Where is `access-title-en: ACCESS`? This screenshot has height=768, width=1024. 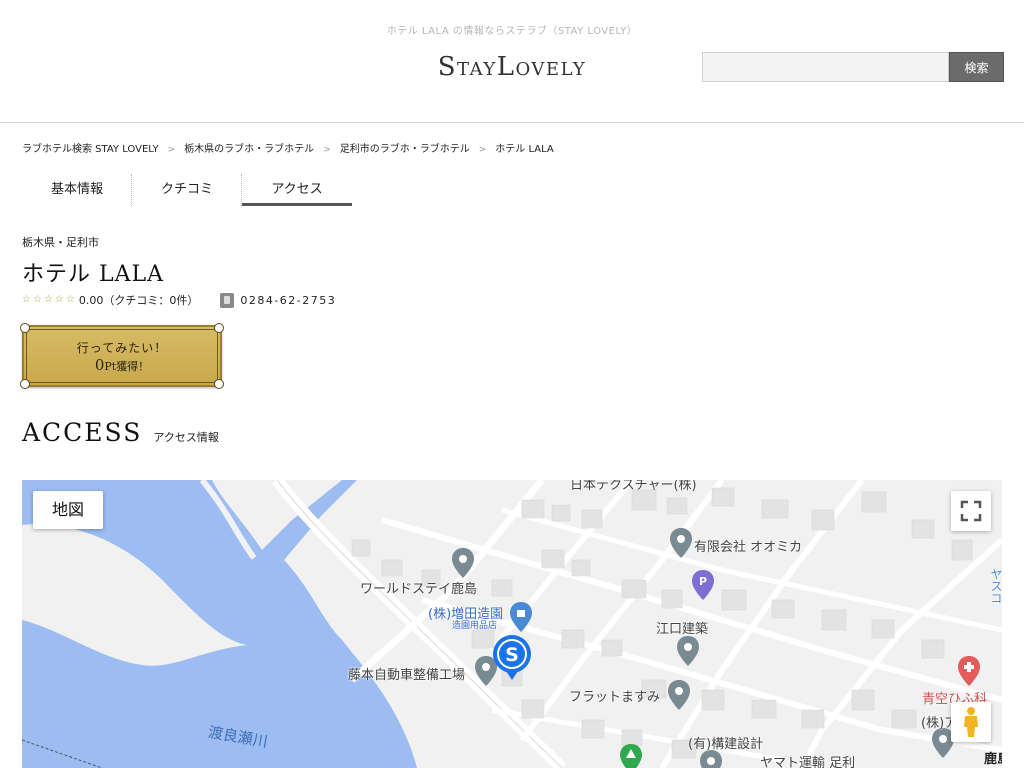 access-title-en: ACCESS is located at coordinates (82, 432).